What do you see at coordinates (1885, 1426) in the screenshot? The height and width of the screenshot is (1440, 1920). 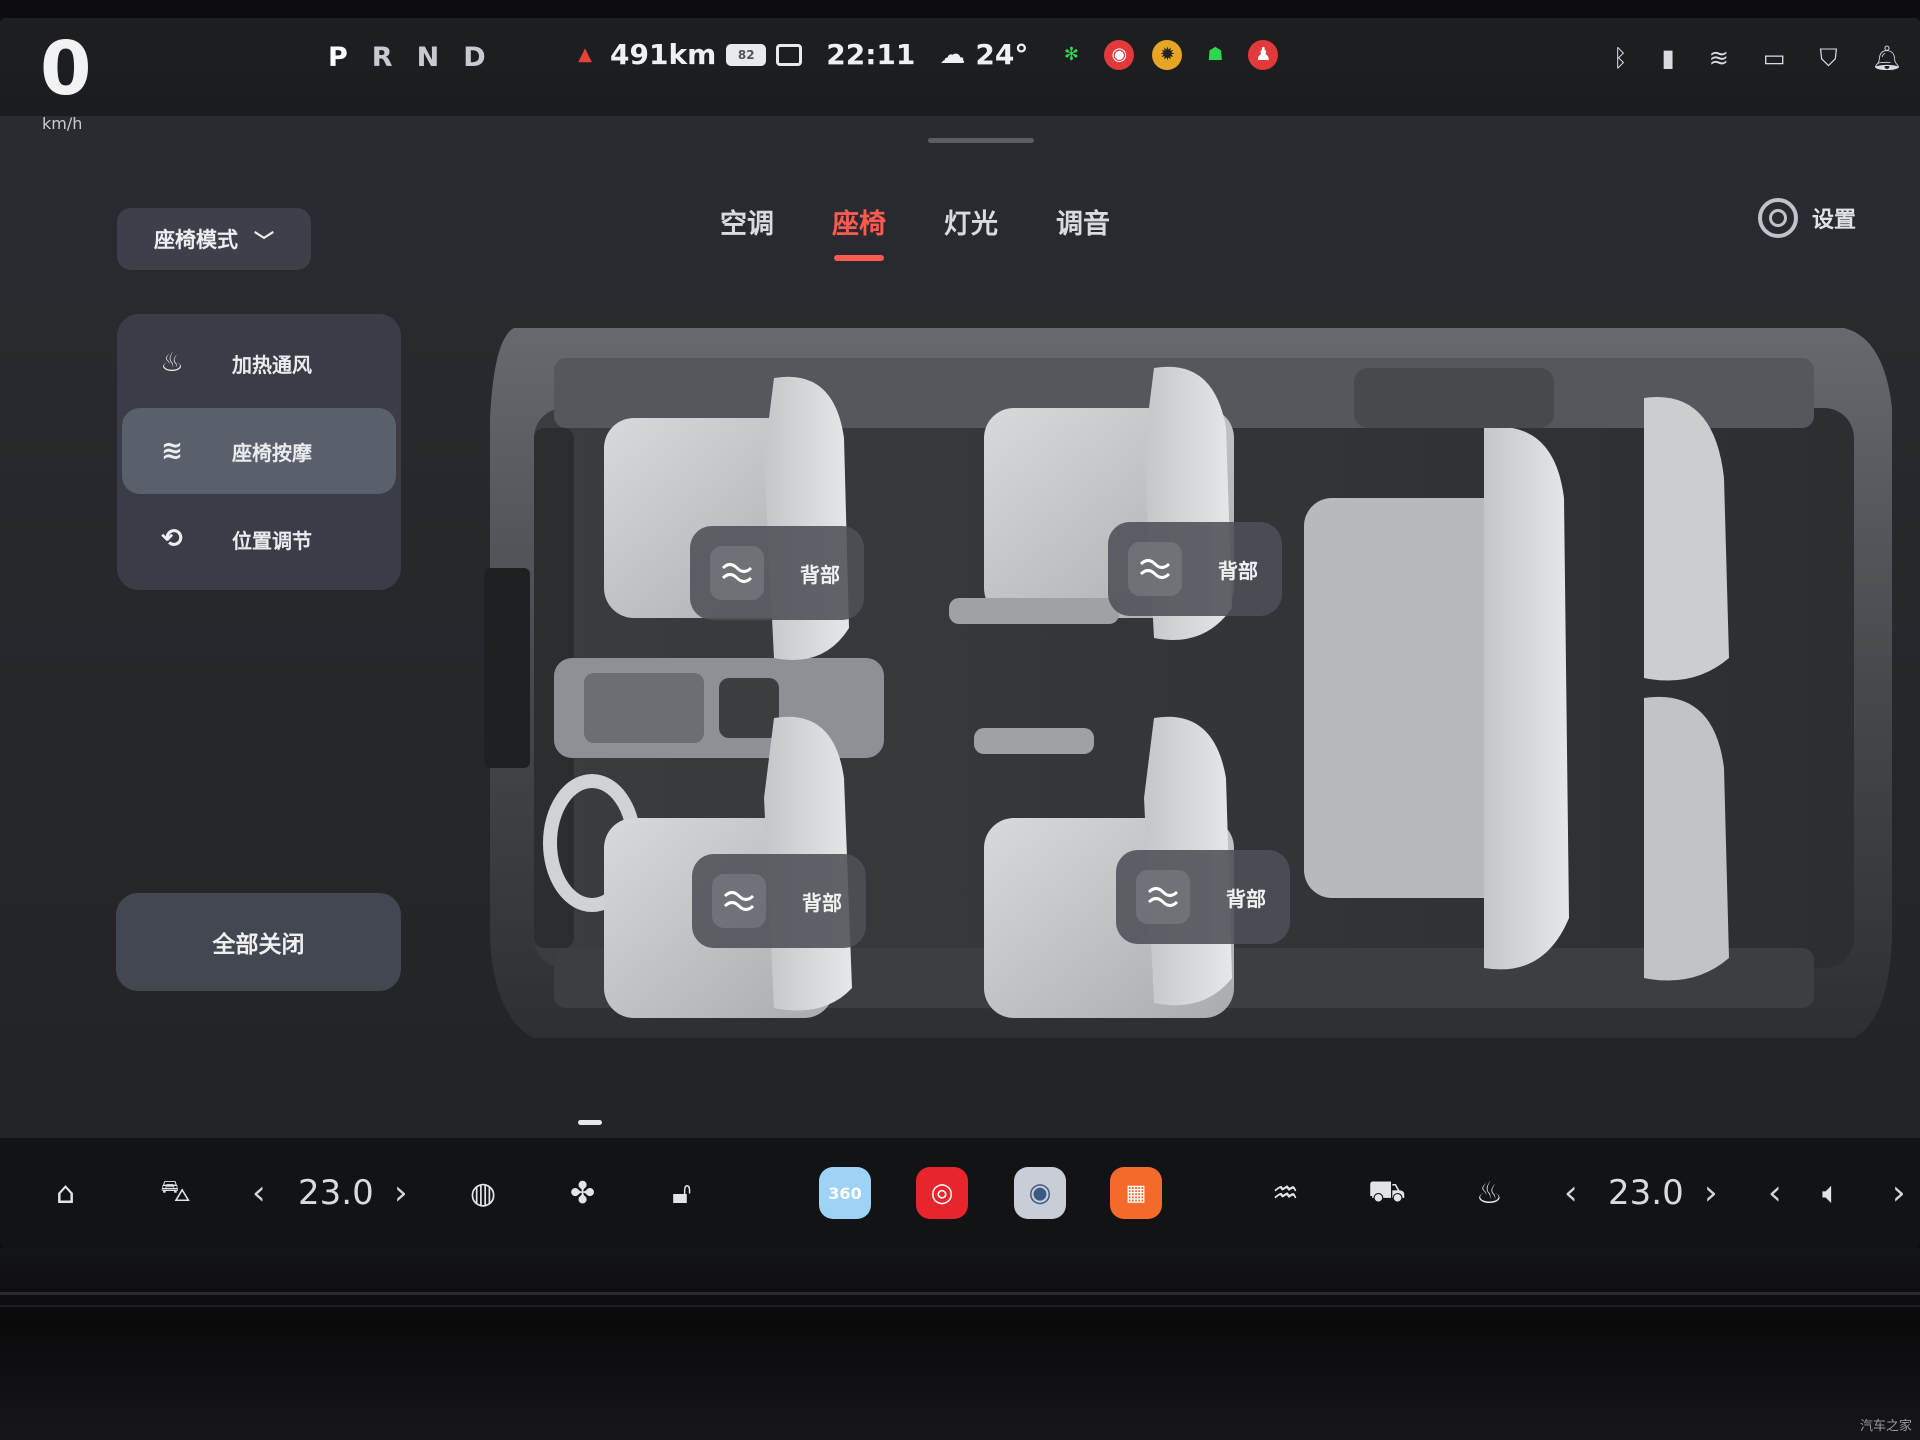 I see `watermark: 汽车之家` at bounding box center [1885, 1426].